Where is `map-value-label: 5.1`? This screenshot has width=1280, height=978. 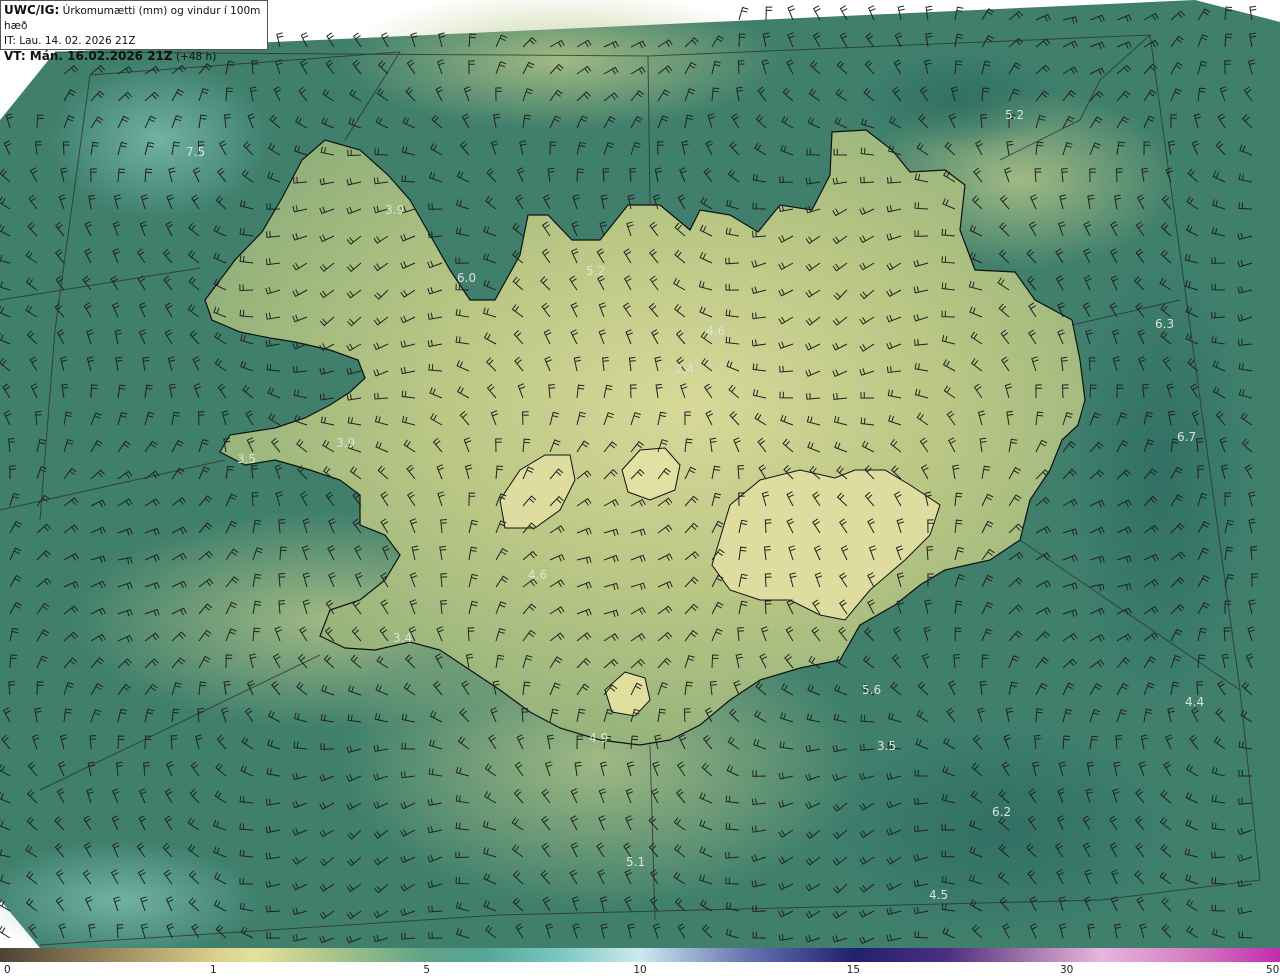 map-value-label: 5.1 is located at coordinates (635, 862).